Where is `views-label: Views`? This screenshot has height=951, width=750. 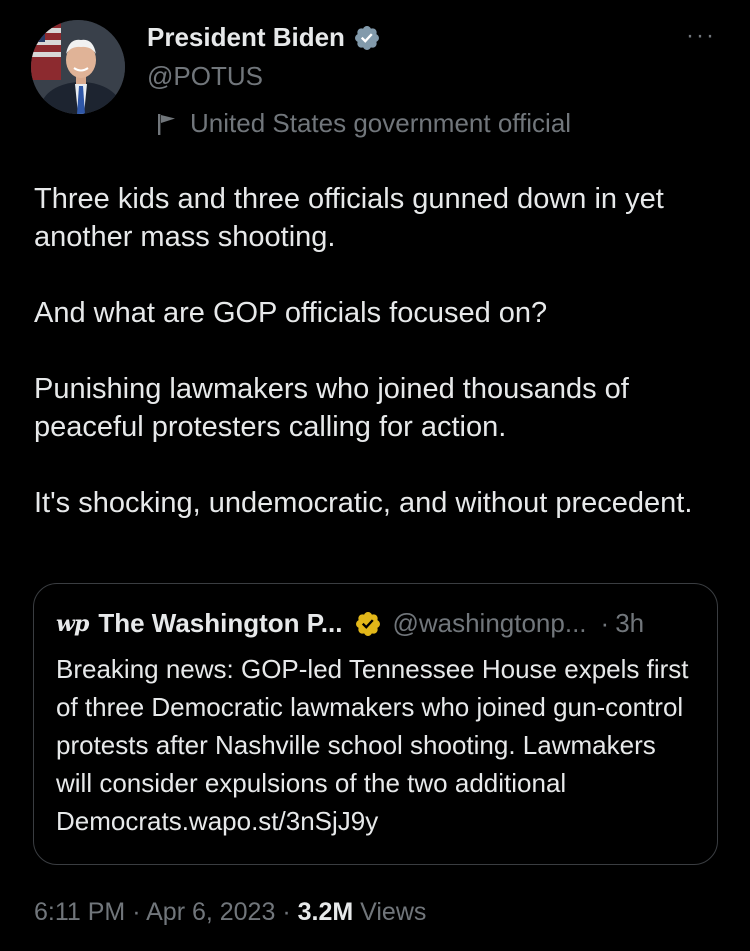 views-label: Views is located at coordinates (393, 912).